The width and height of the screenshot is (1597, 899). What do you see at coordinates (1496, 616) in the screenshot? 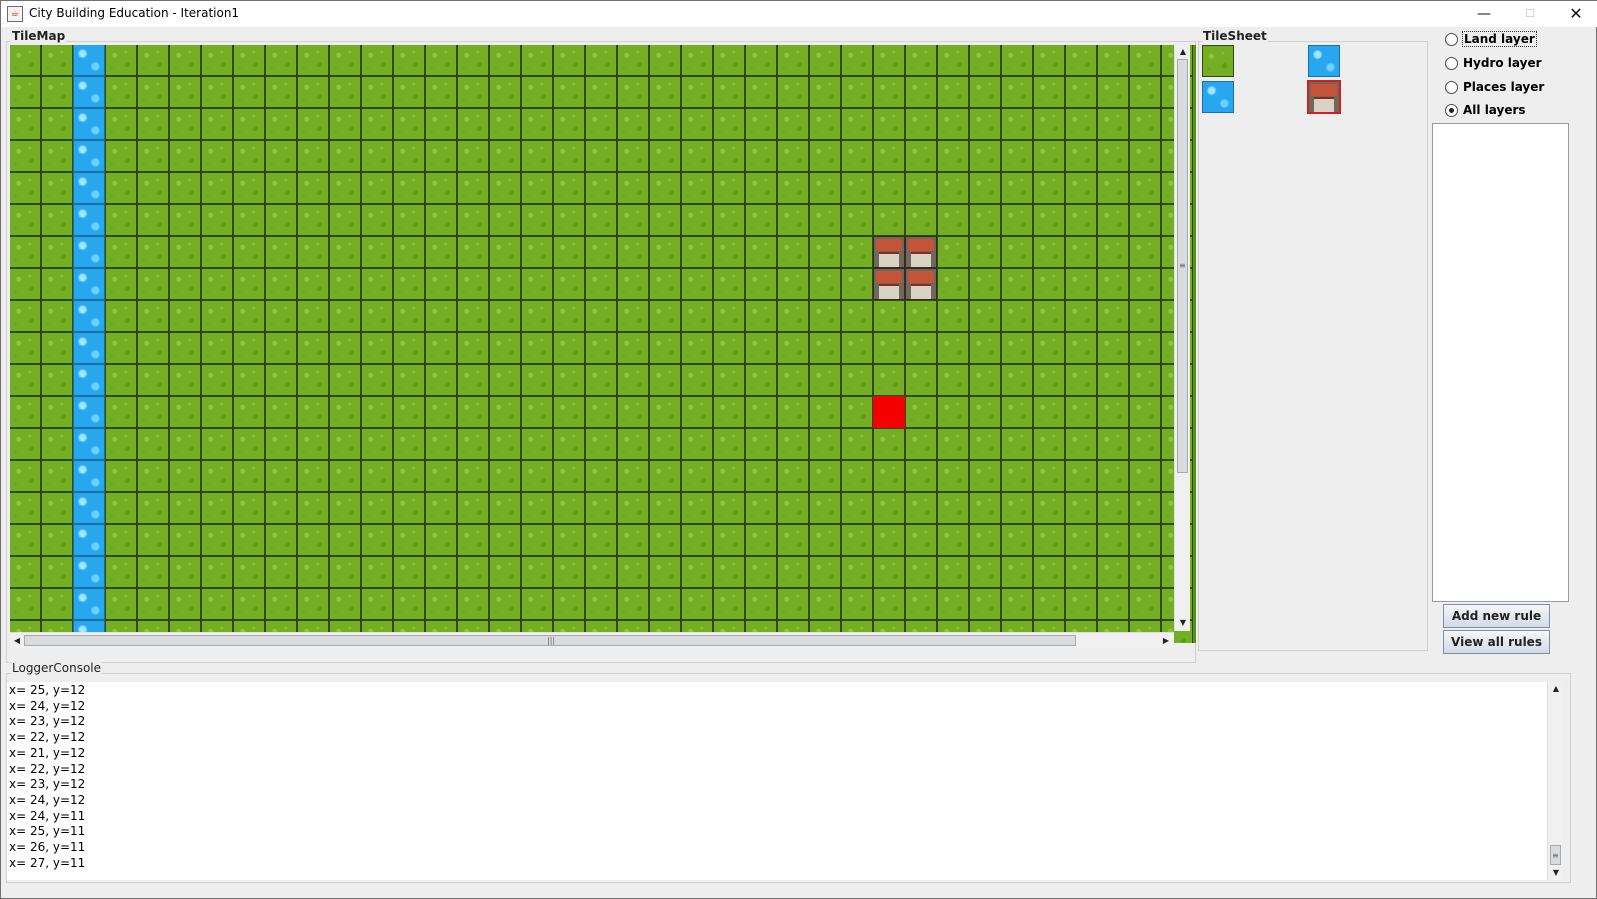
I see `add-new-rule-button: Add new rule` at bounding box center [1496, 616].